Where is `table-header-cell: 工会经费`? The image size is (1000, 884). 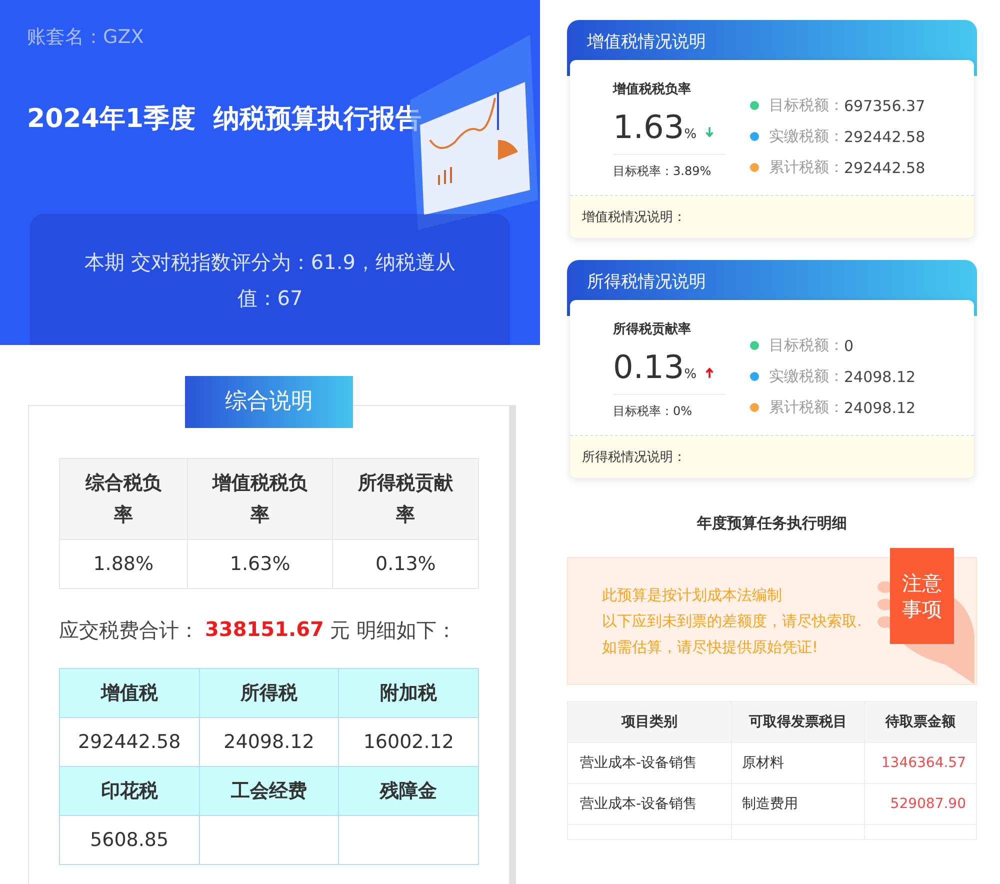 table-header-cell: 工会经费 is located at coordinates (269, 791).